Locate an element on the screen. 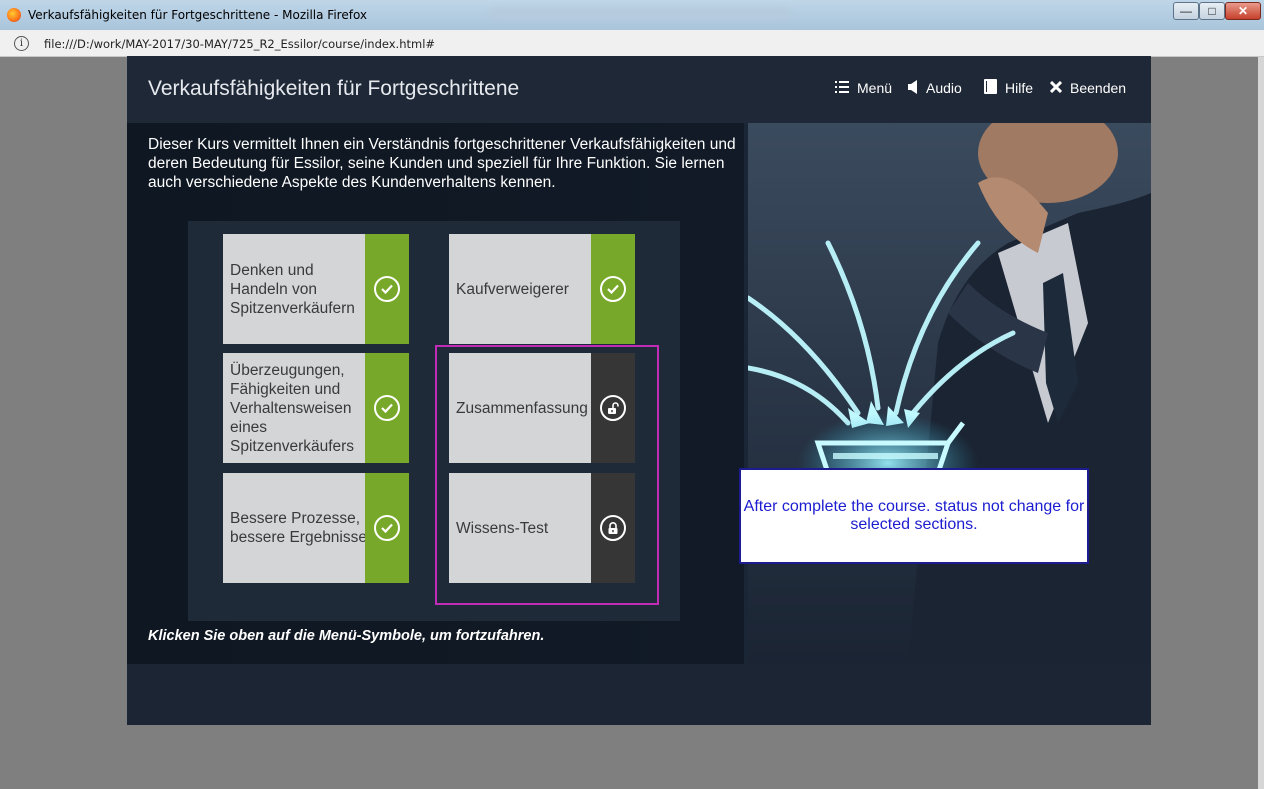 This screenshot has height=789, width=1264. module-tile-bessere-prozesse: Bessere Prozesse, bessere Ergebnisse is located at coordinates (316, 528).